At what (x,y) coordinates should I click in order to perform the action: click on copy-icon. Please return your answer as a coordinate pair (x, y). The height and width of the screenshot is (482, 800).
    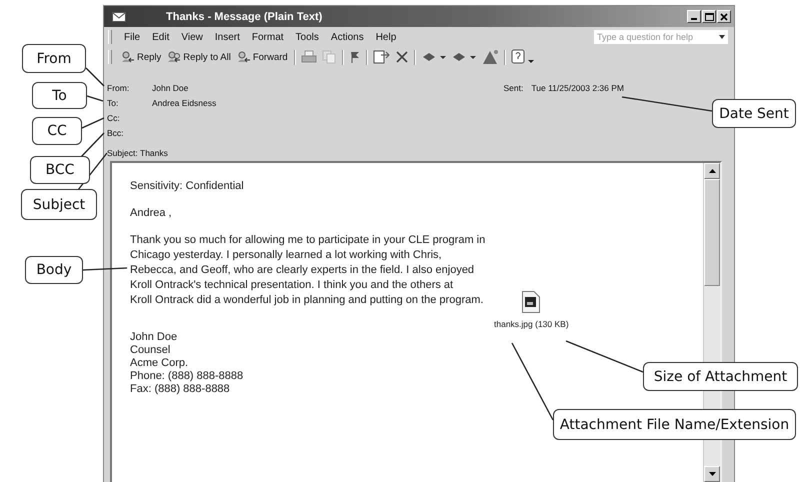
    Looking at the image, I should click on (328, 57).